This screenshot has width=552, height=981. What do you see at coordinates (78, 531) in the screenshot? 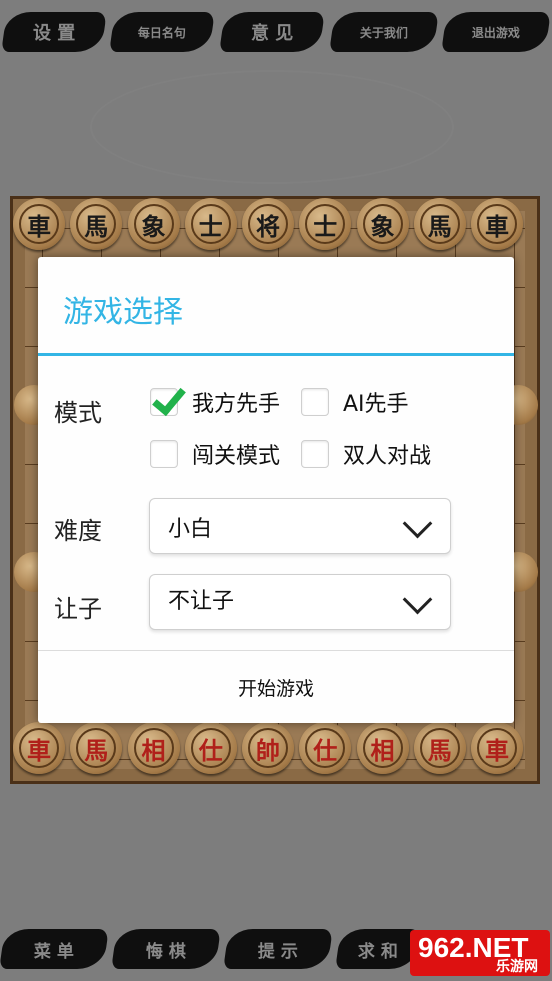
I see `difficulty-label: 难度` at bounding box center [78, 531].